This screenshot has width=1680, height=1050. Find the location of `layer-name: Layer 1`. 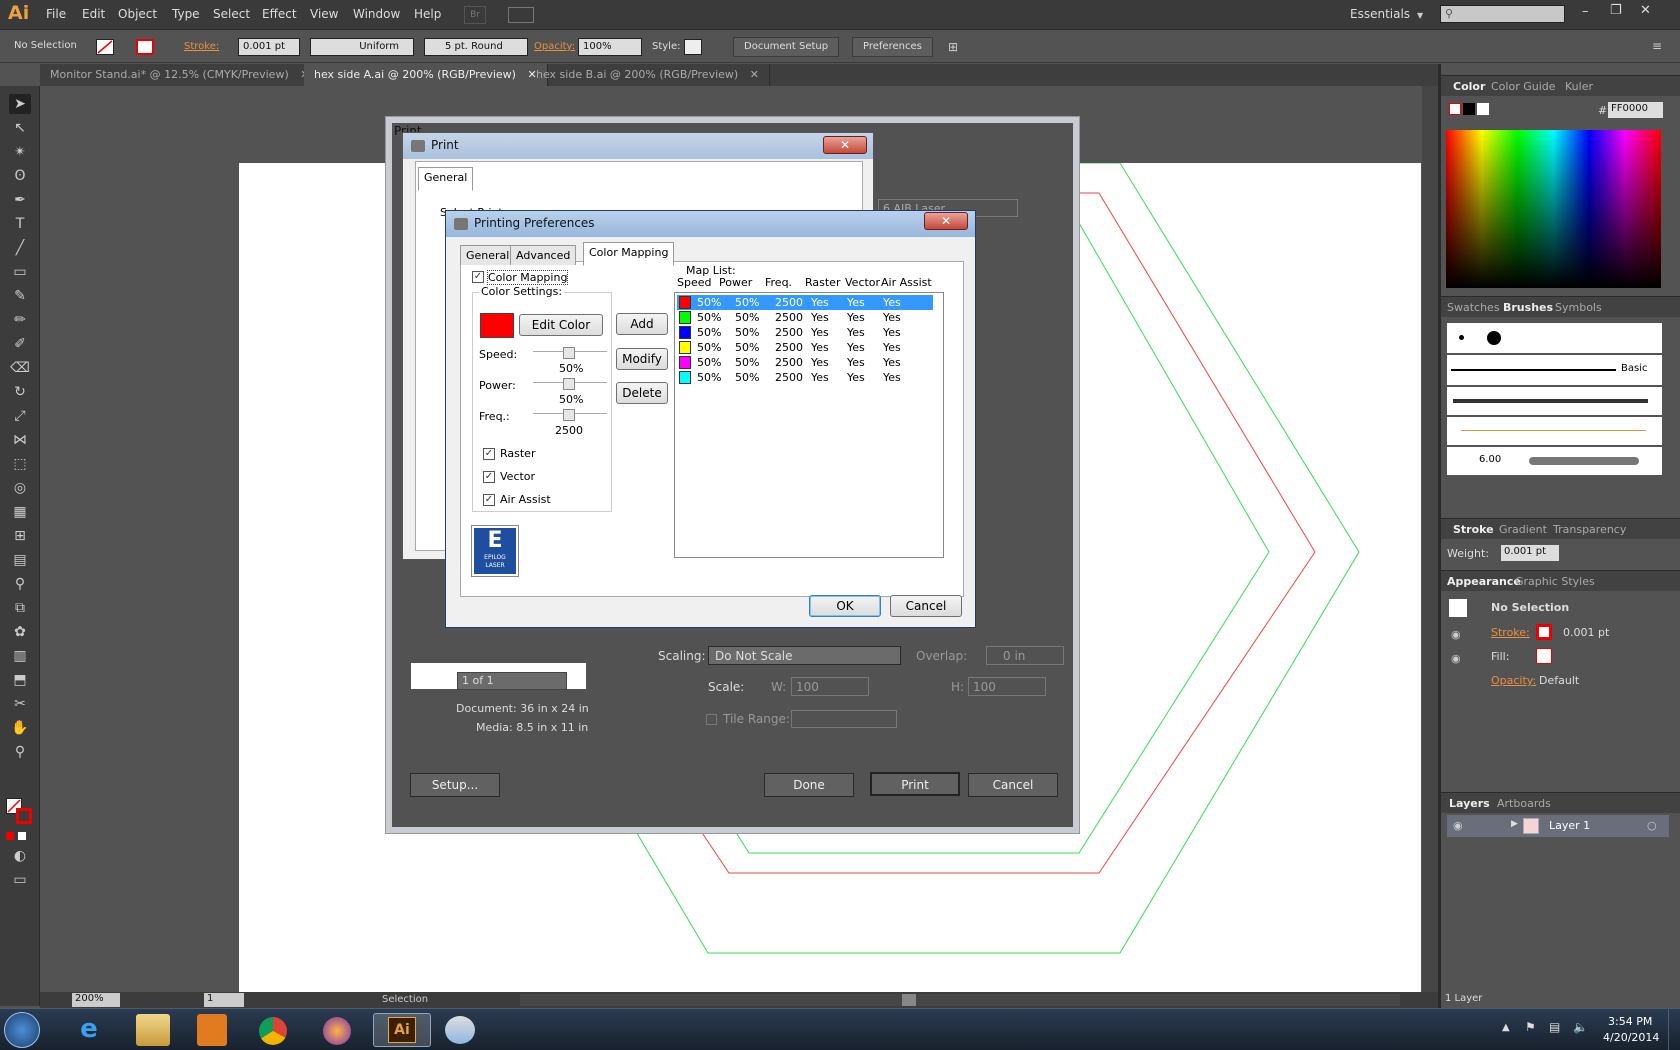

layer-name: Layer 1 is located at coordinates (1569, 825).